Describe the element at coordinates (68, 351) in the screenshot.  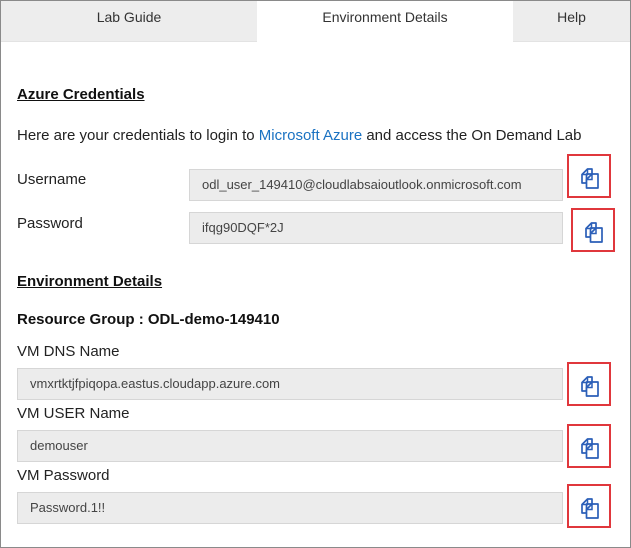
I see `vm-dns-label: VM DNS Name` at that location.